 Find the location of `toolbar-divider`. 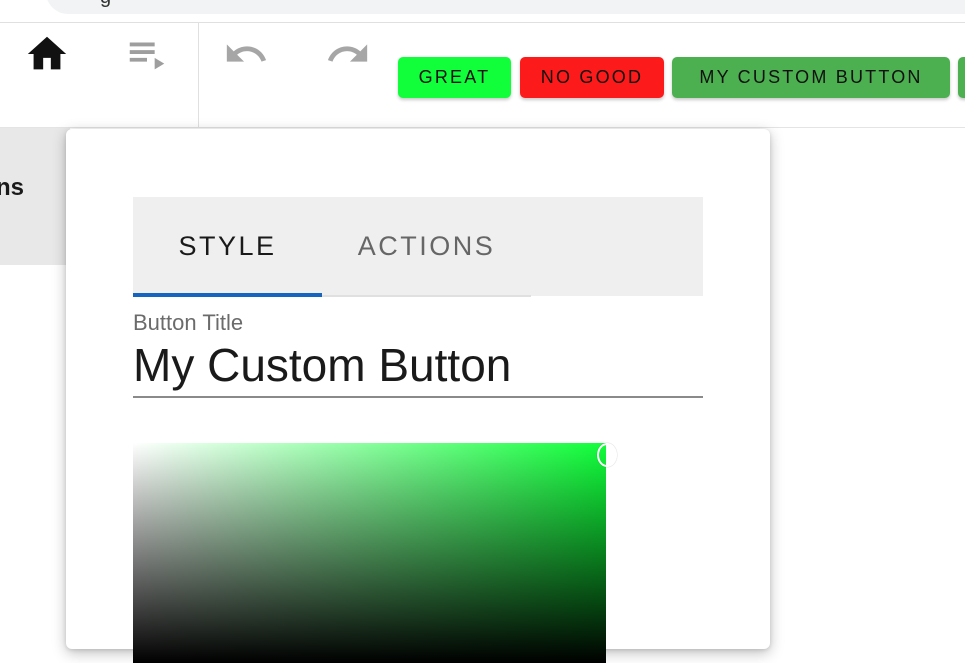

toolbar-divider is located at coordinates (198, 75).